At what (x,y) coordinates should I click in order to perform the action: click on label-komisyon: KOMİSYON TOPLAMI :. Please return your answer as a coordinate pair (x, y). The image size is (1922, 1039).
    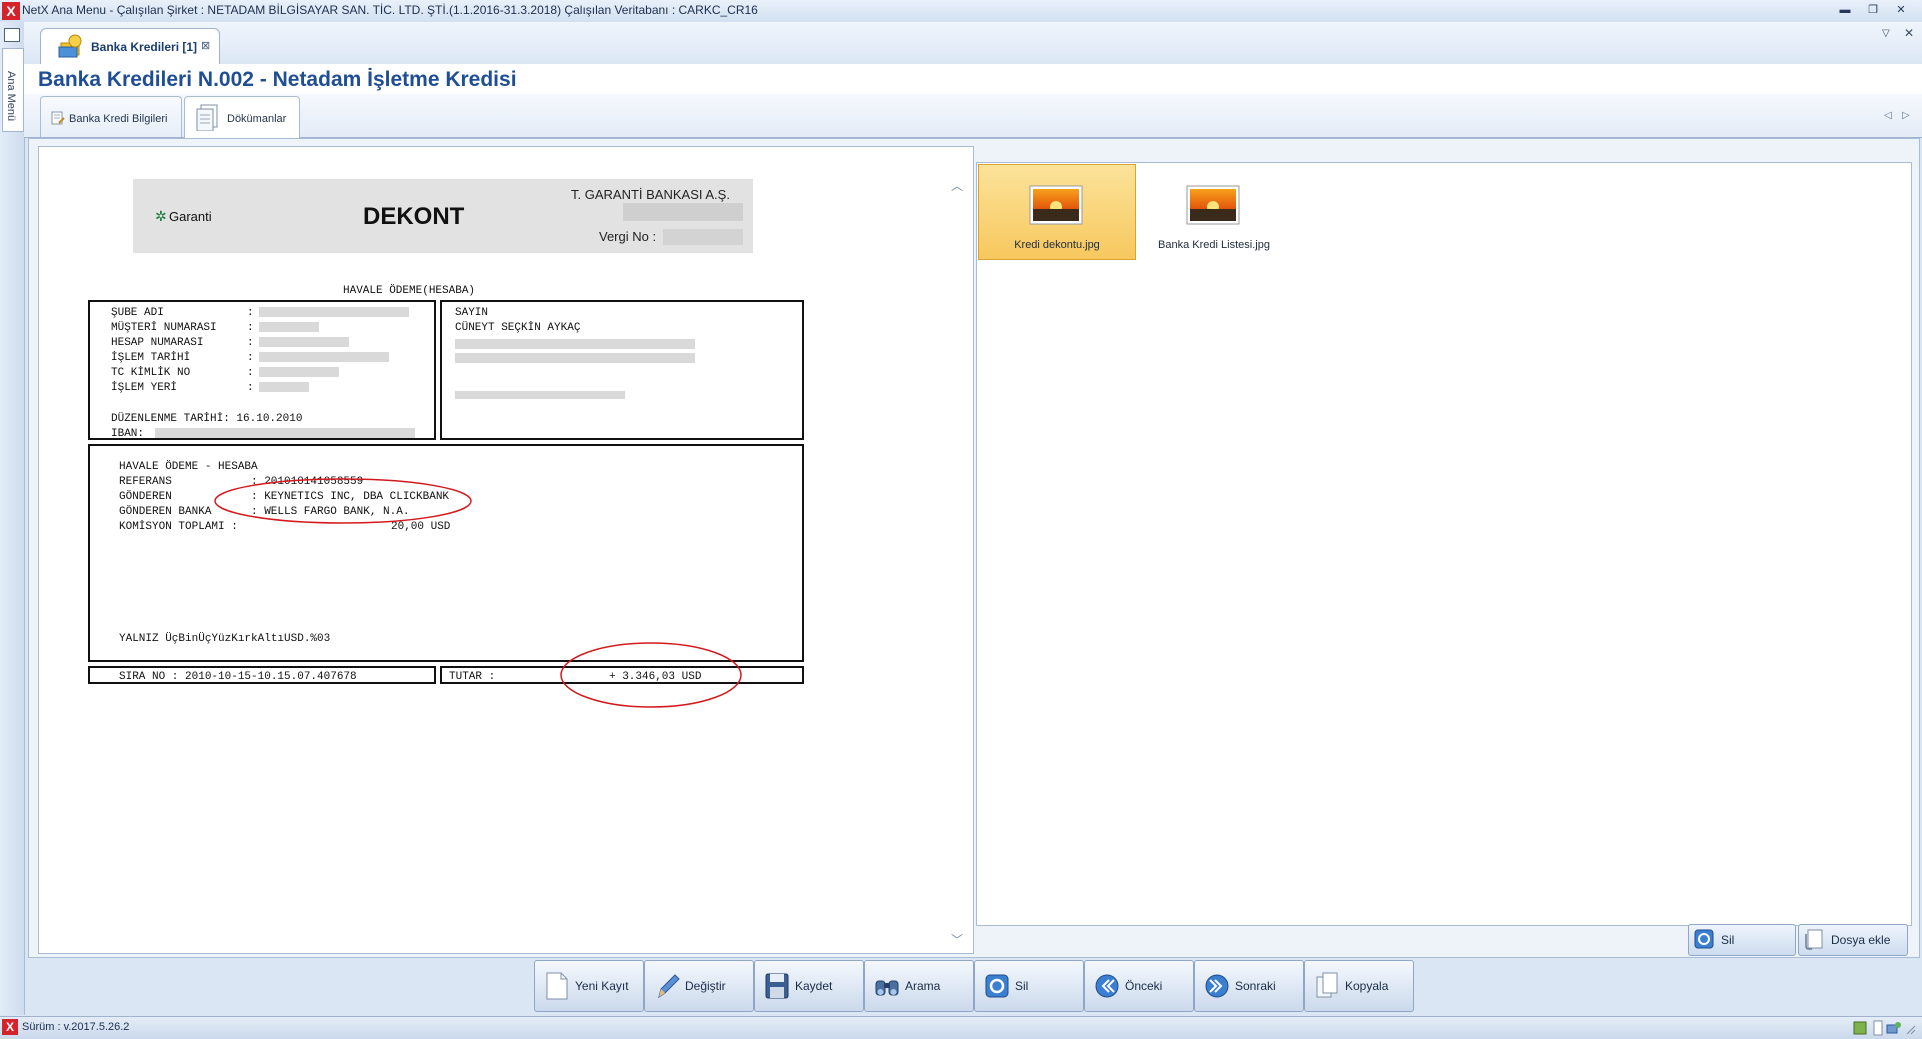
    Looking at the image, I should click on (178, 526).